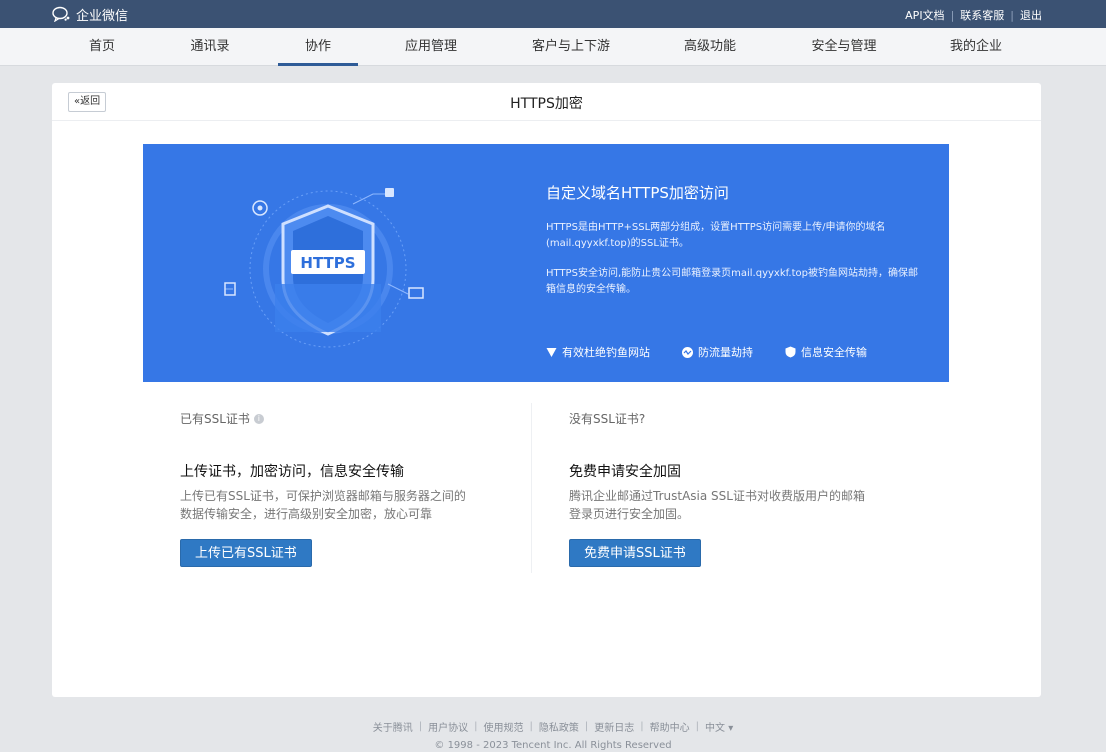 This screenshot has height=752, width=1106. I want to click on nav-item-customers: 客户与上下游, so click(571, 47).